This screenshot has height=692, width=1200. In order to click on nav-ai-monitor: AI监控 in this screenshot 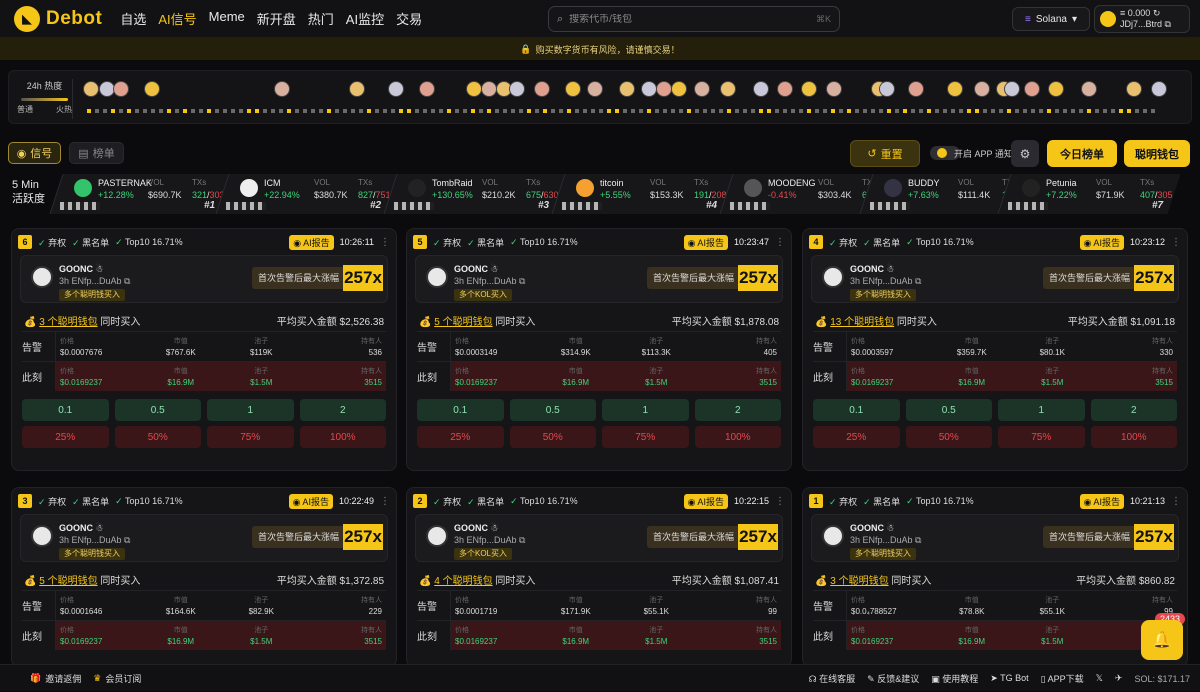, I will do `click(365, 18)`.